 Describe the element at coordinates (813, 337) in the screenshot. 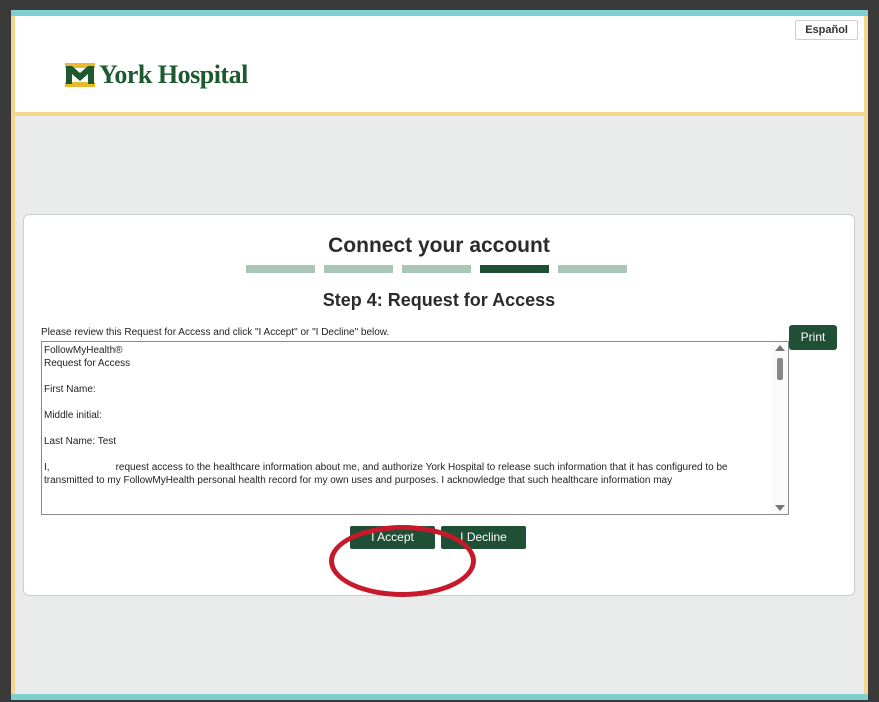

I see `print-button: Print` at that location.